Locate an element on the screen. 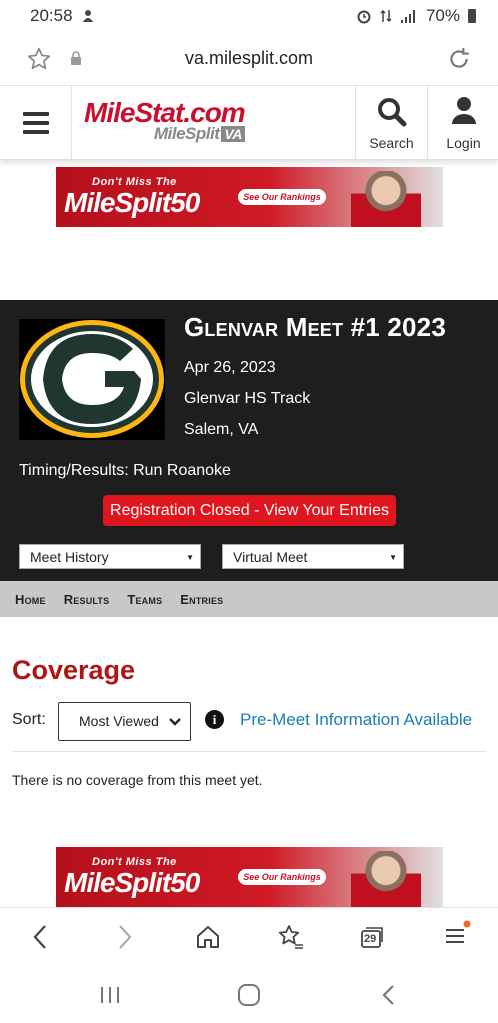 This screenshot has height=1023, width=498. recent-apps-icon is located at coordinates (110, 995).